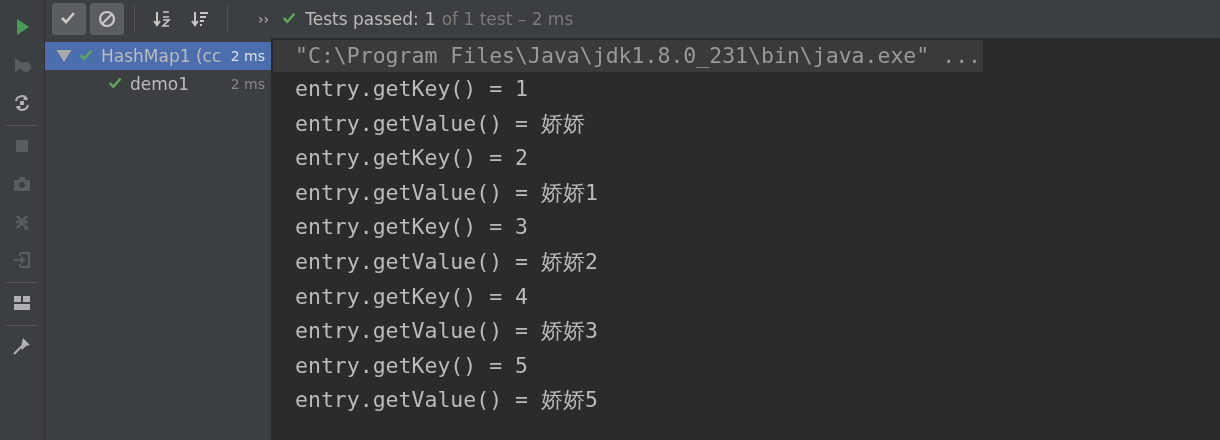 The image size is (1220, 440). What do you see at coordinates (507, 19) in the screenshot?
I see `status-detail: of 1 test – 2 ms` at bounding box center [507, 19].